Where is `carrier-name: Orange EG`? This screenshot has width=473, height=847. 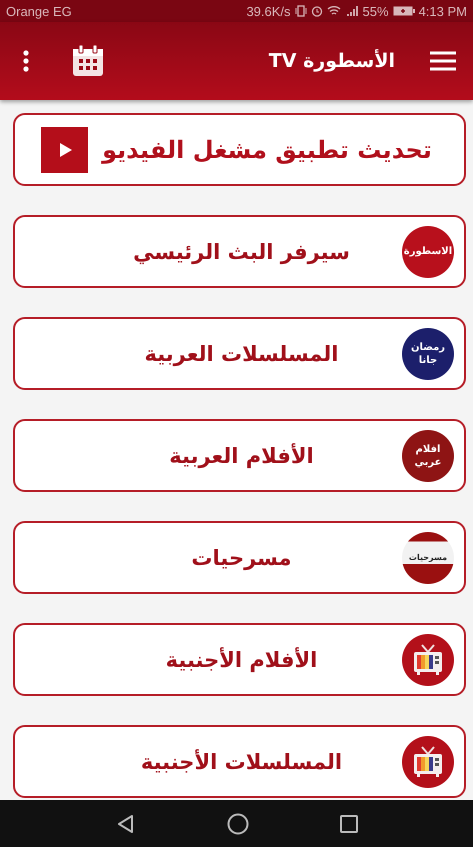
carrier-name: Orange EG is located at coordinates (39, 11).